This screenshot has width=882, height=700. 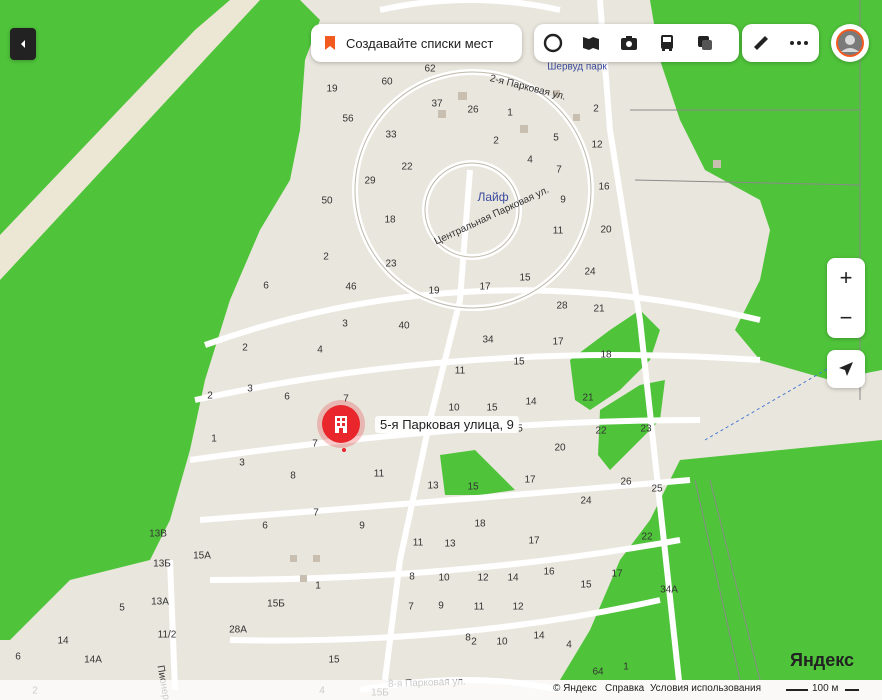 What do you see at coordinates (846, 318) in the screenshot?
I see `zoom-out-button: −` at bounding box center [846, 318].